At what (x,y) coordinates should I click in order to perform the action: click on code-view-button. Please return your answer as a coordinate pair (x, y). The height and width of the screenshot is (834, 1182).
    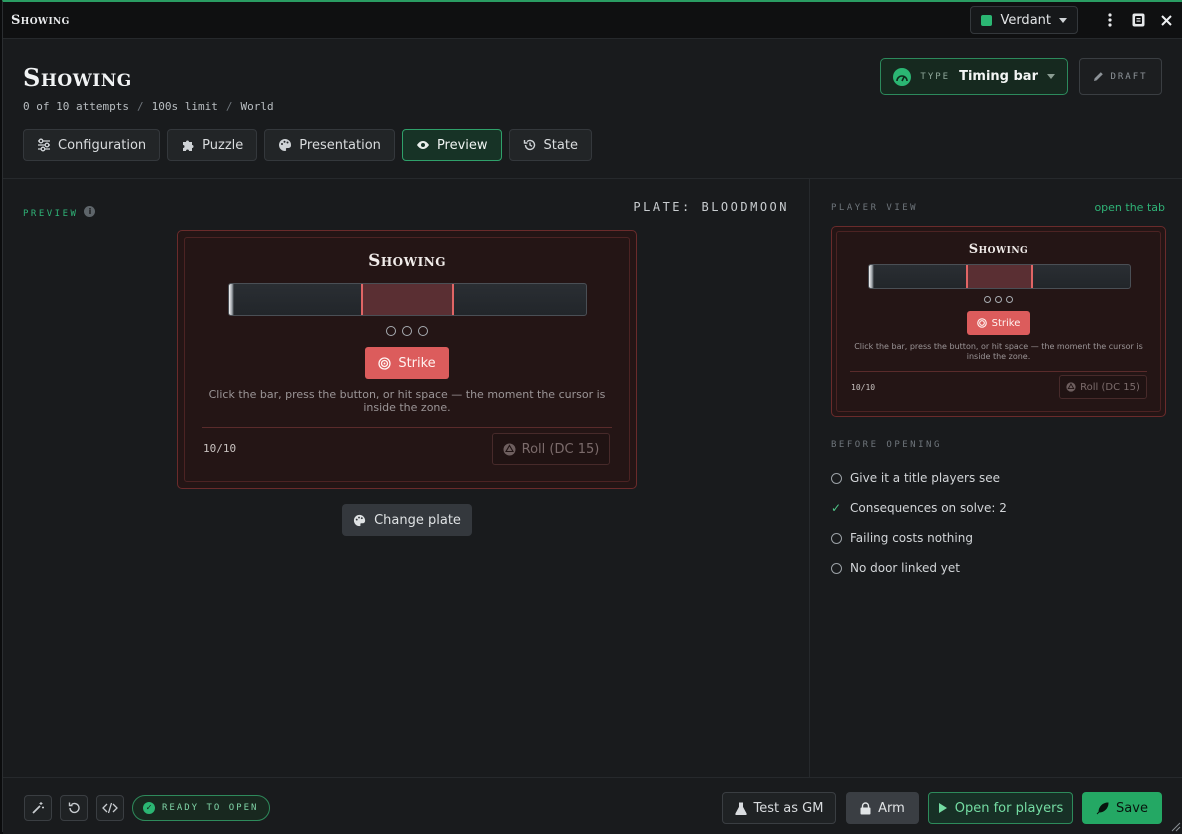
    Looking at the image, I should click on (110, 808).